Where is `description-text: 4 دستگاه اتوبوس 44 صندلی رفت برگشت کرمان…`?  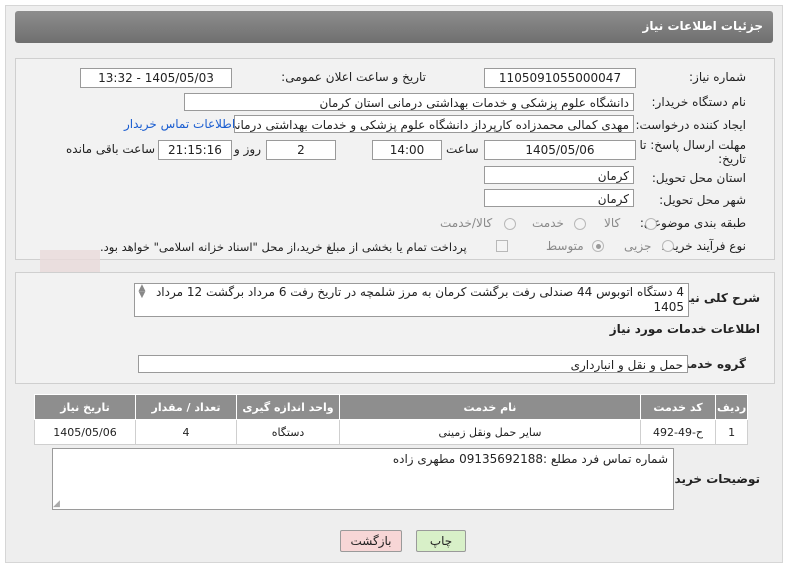
description-text: 4 دستگاه اتوبوس 44 صندلی رفت برگشت کرمان… is located at coordinates (419, 299).